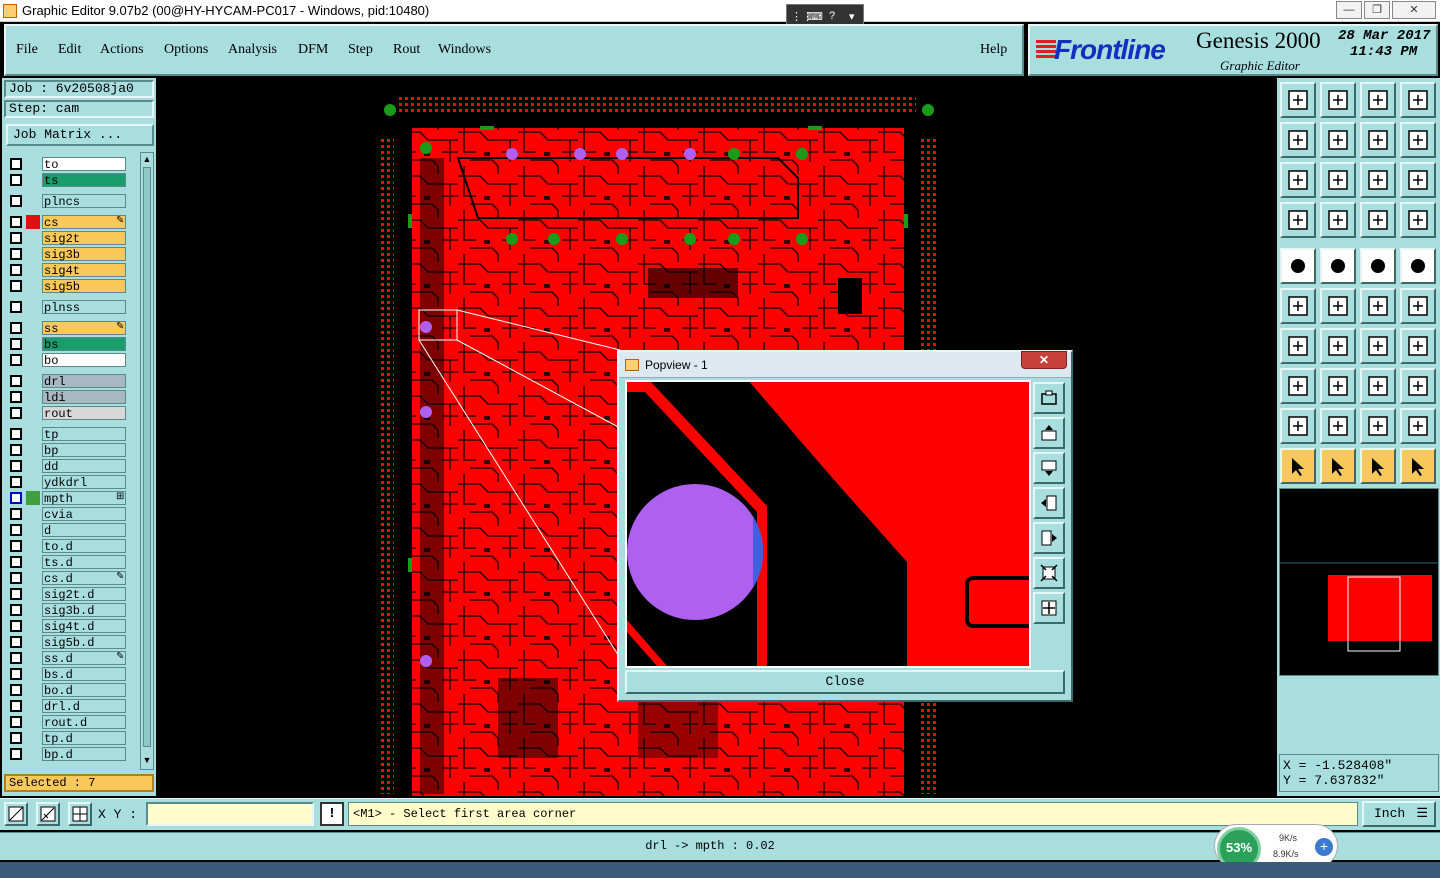  What do you see at coordinates (1338, 306) in the screenshot?
I see `cross-tool-button` at bounding box center [1338, 306].